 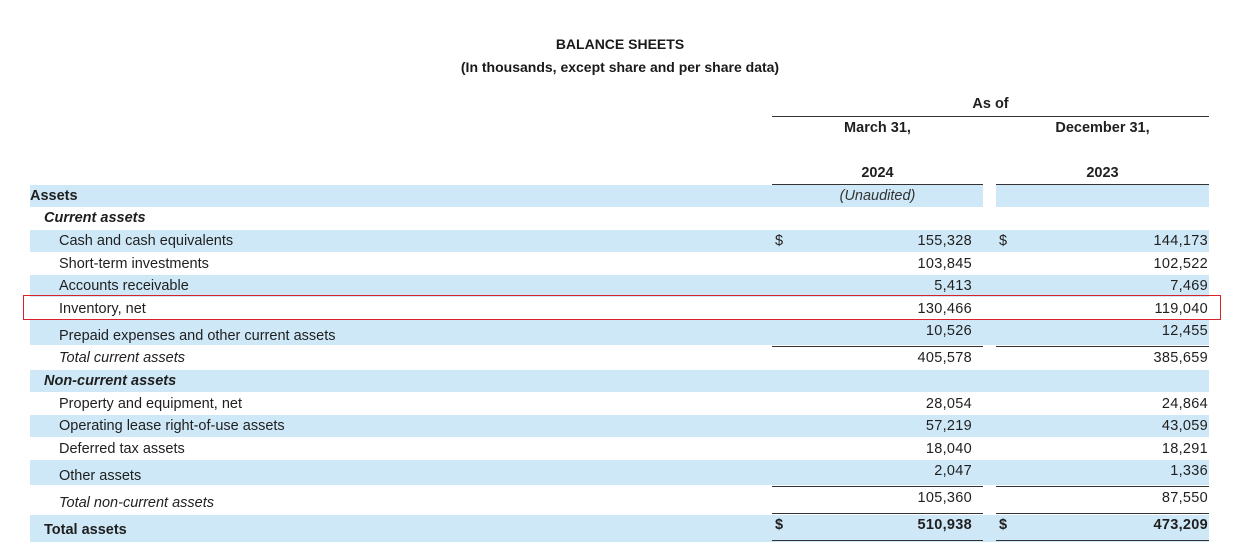 What do you see at coordinates (1180, 525) in the screenshot?
I see `value-2023-total: 473,209` at bounding box center [1180, 525].